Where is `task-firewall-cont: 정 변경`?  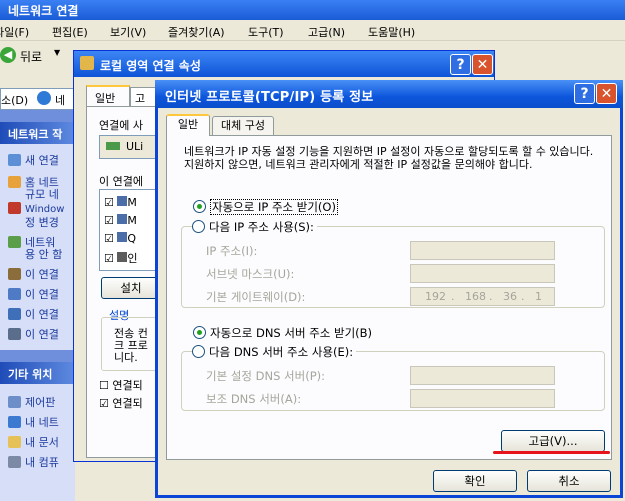
task-firewall-cont: 정 변경 is located at coordinates (42, 222).